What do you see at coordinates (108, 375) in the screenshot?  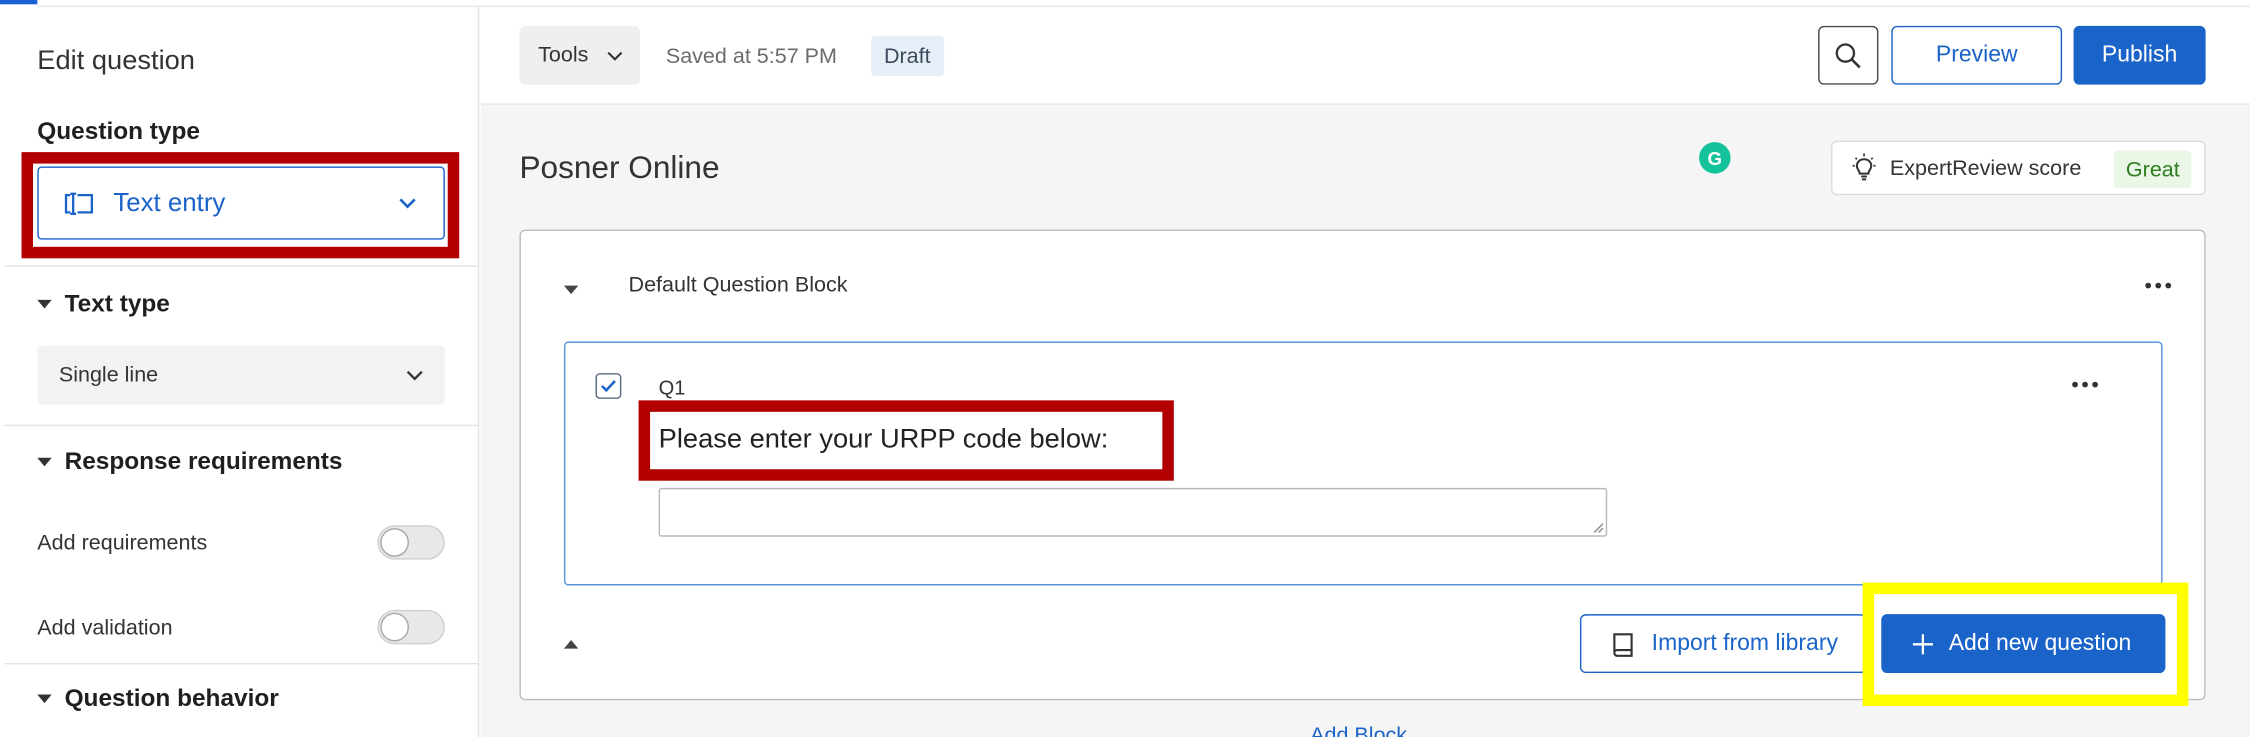 I see `text-type-value: Single line` at bounding box center [108, 375].